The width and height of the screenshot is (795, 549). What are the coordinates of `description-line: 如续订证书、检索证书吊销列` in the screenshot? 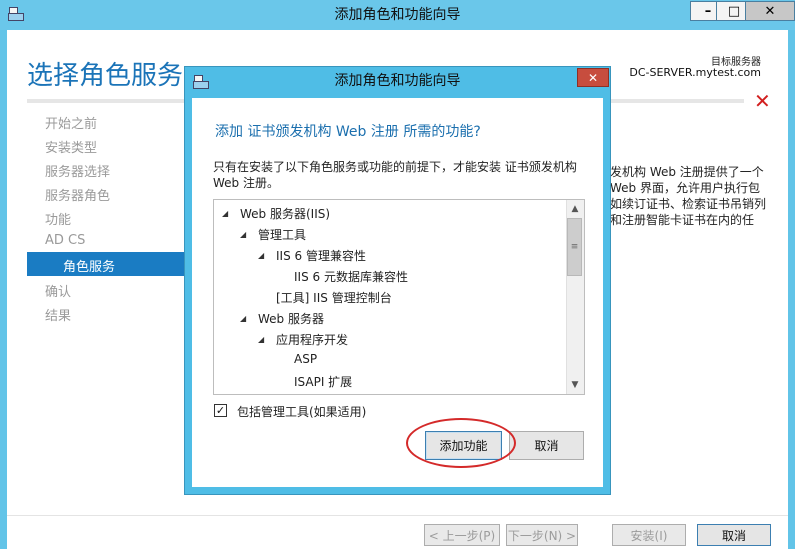 It's located at (688, 204).